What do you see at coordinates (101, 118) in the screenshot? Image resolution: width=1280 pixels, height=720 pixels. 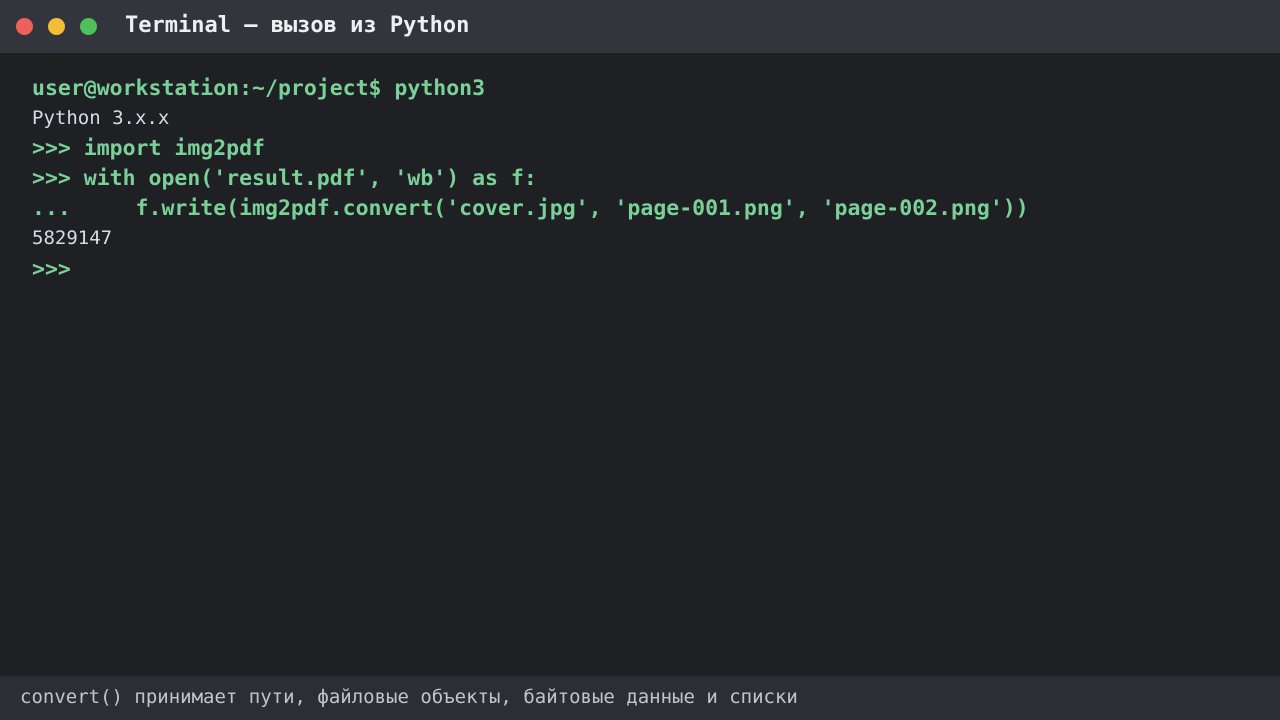 I see `terminal-line-output: Python 3.x.x` at bounding box center [101, 118].